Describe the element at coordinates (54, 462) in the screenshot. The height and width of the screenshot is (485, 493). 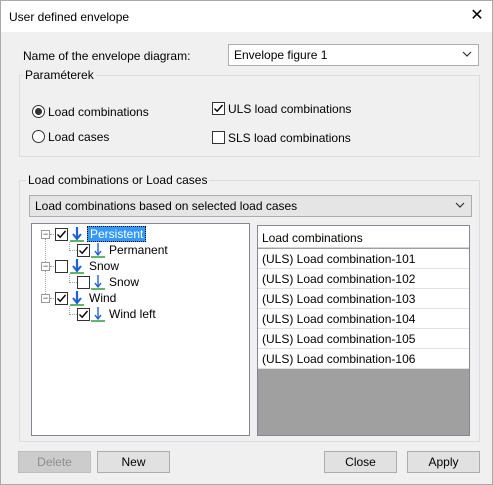
I see `delete-button: Delete` at that location.